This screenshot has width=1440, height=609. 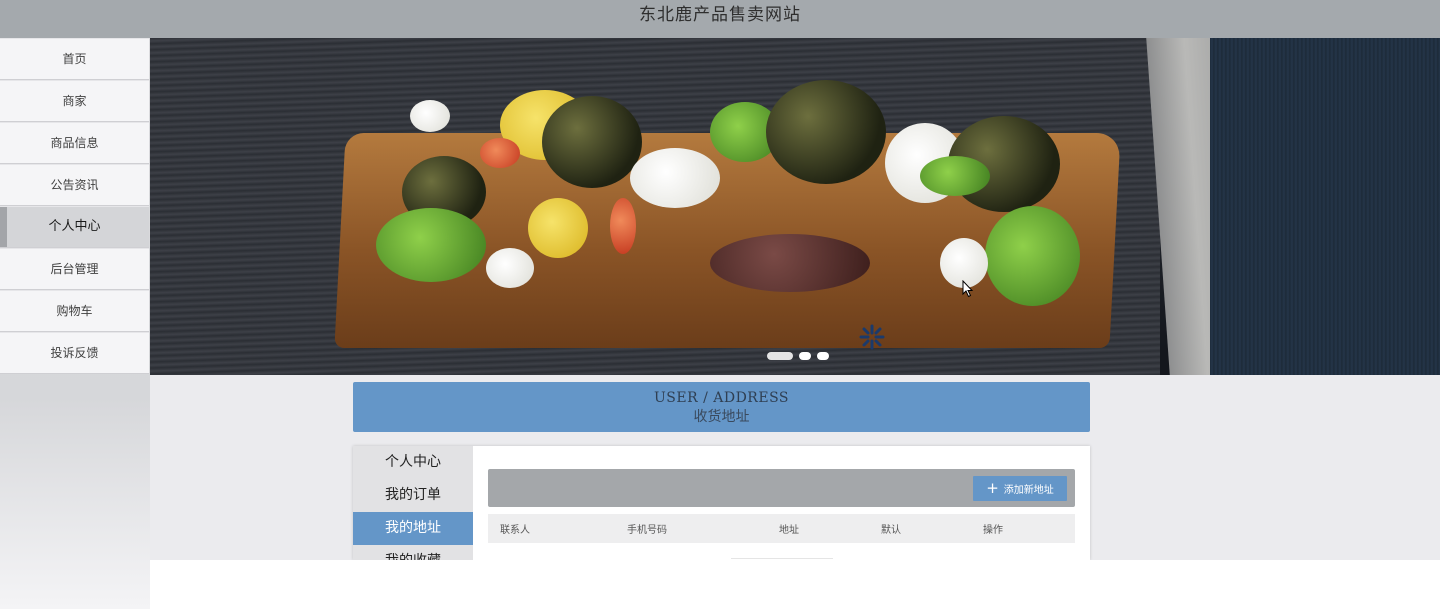 What do you see at coordinates (891, 530) in the screenshot?
I see `column-header-default: 默认` at bounding box center [891, 530].